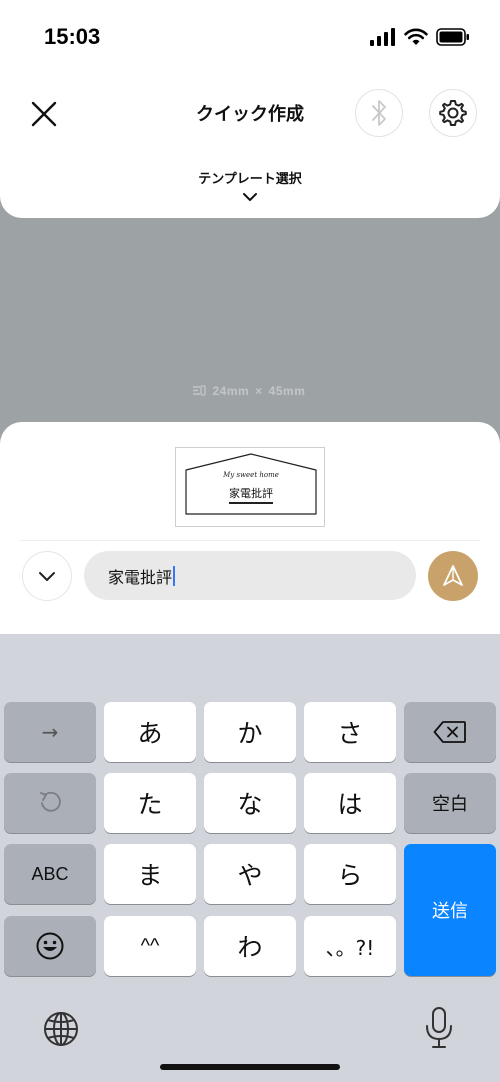  I want to click on print-send-button, so click(453, 576).